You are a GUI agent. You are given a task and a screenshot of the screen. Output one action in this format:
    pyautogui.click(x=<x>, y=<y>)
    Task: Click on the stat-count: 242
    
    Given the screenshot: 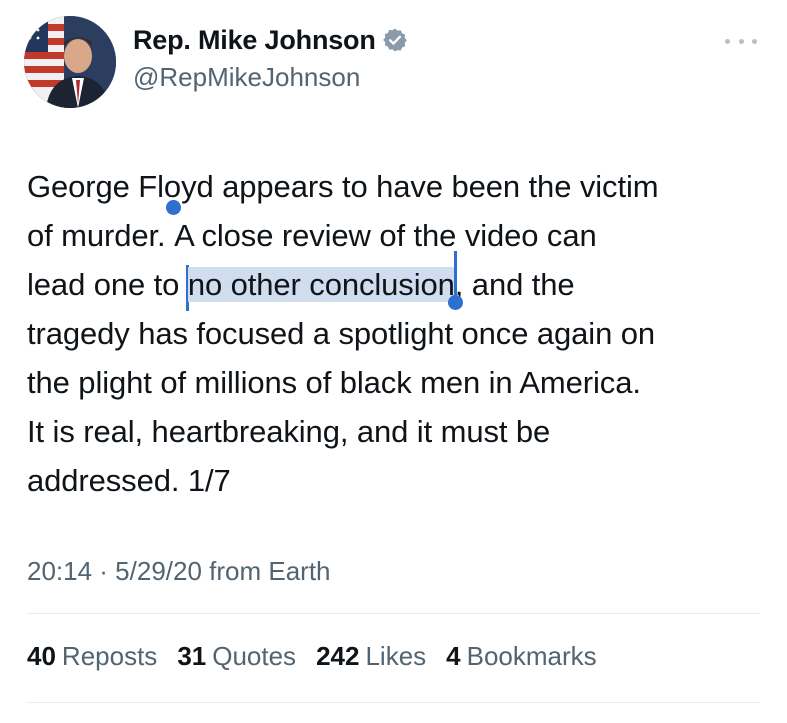 What is the action you would take?
    pyautogui.click(x=338, y=656)
    